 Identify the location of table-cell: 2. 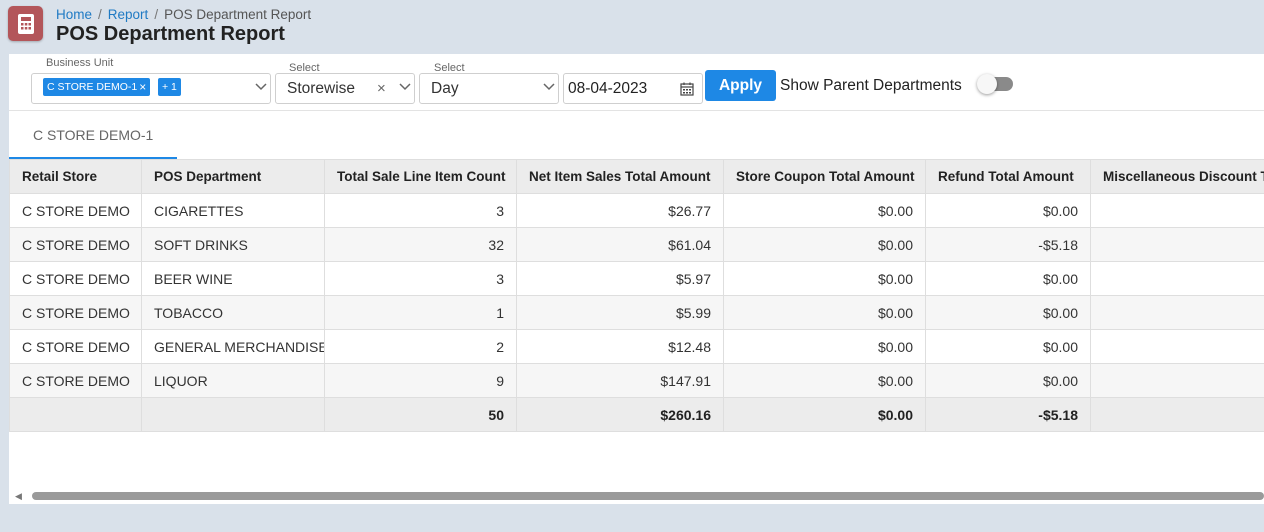
(420, 346).